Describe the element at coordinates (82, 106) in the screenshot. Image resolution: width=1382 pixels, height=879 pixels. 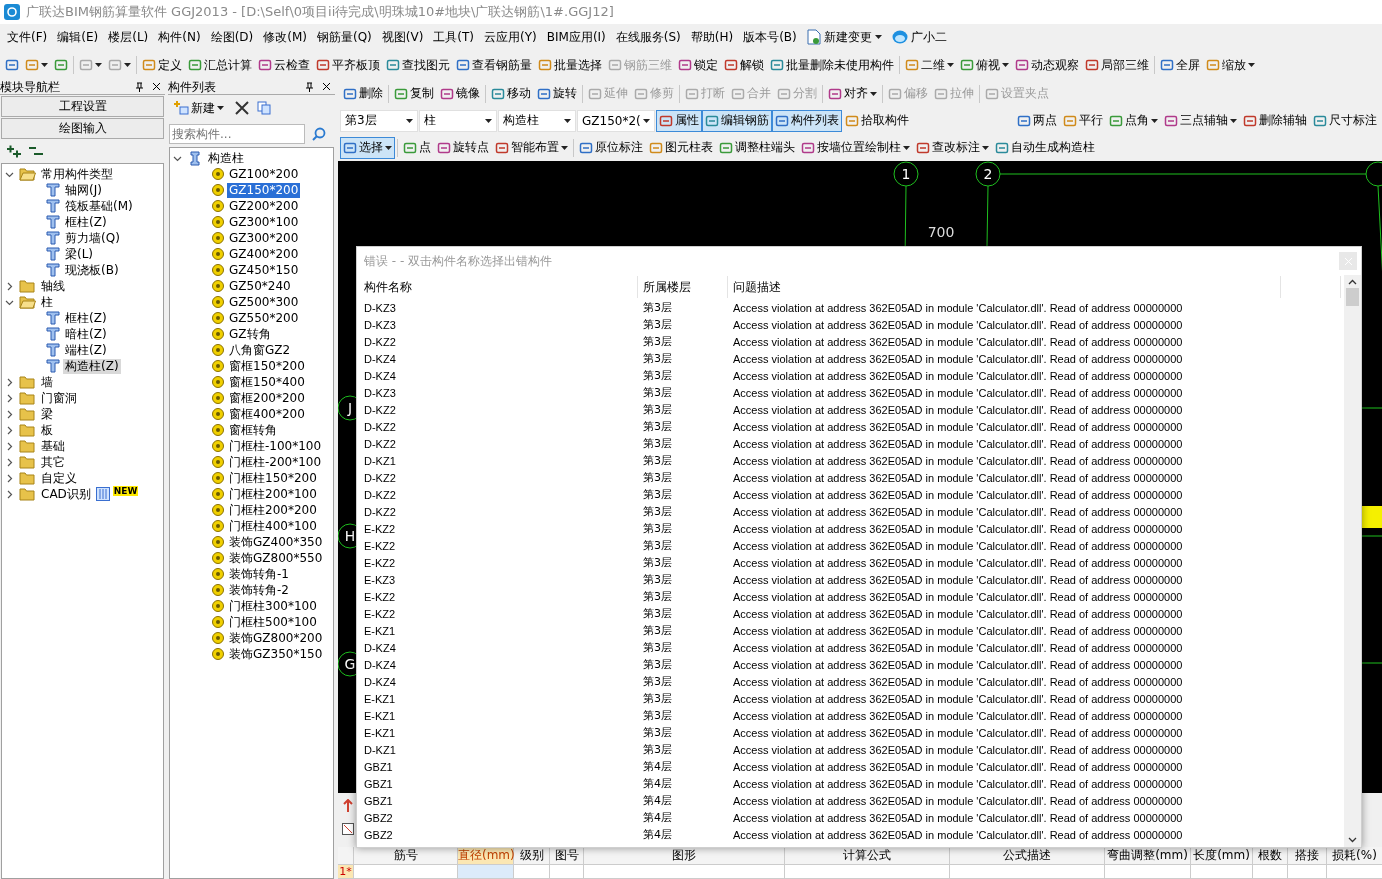
I see `nav-button: 工程设置` at that location.